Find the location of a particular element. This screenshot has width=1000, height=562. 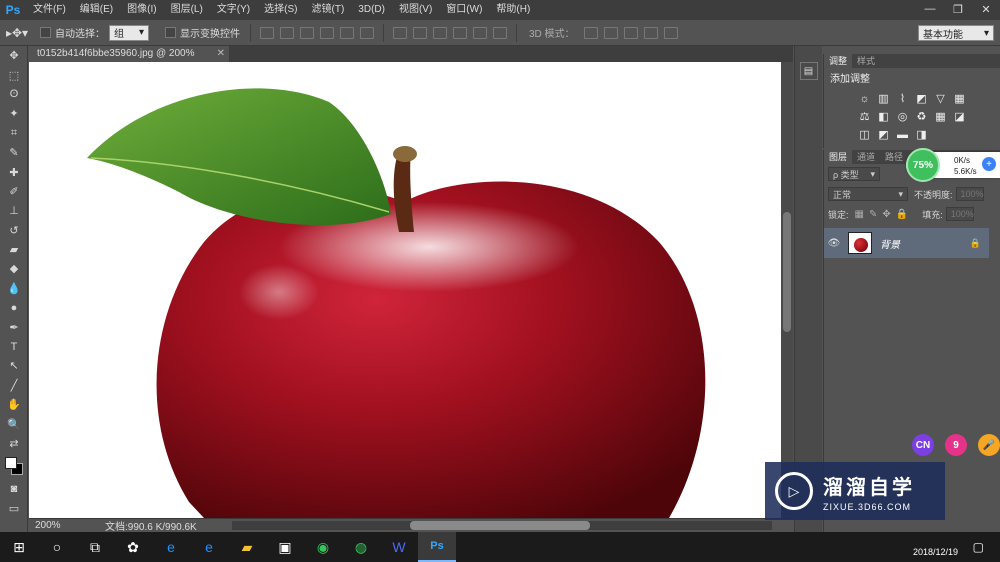

vibrance-icon: ▽ is located at coordinates (941, 98).